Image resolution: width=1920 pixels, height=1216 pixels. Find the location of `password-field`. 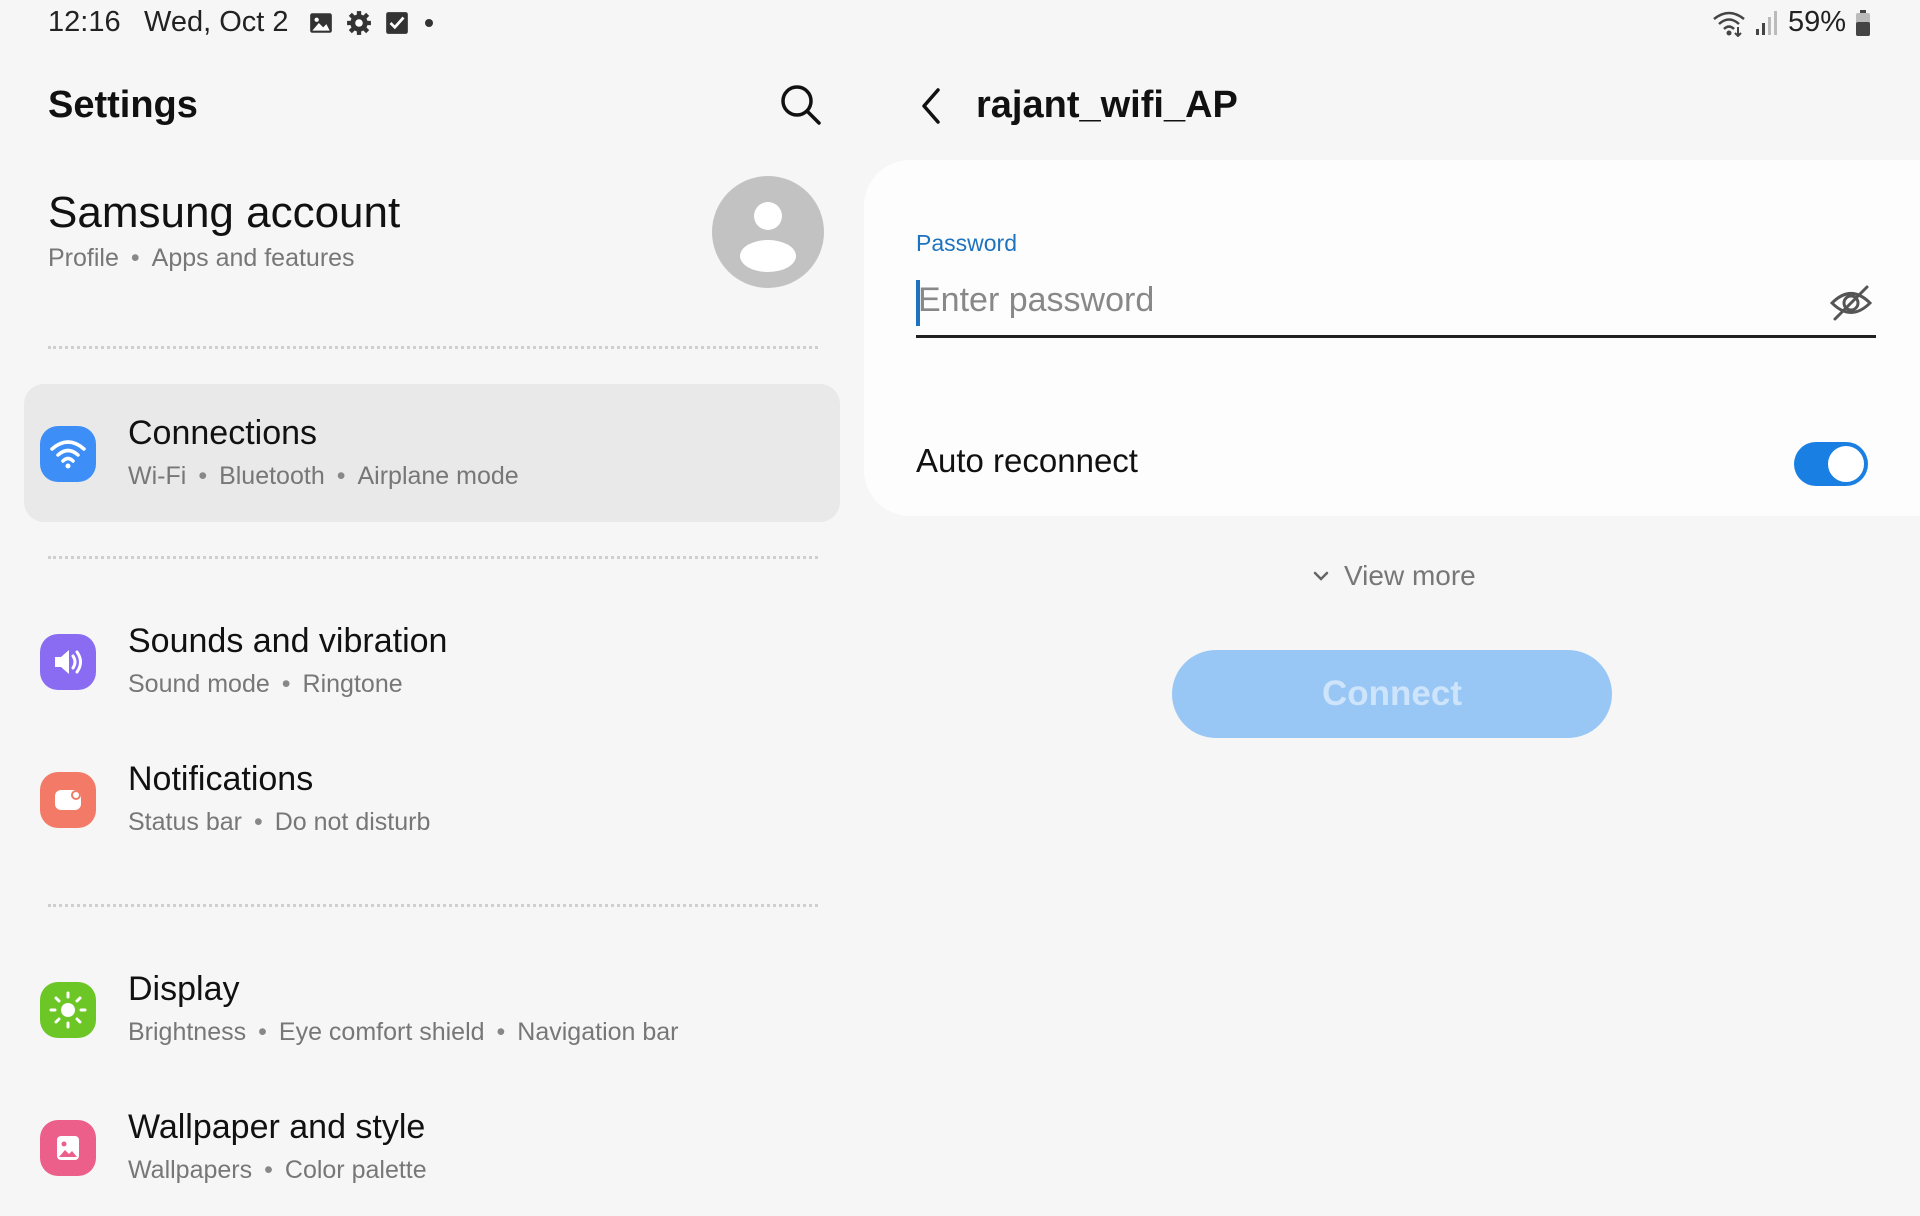

password-field is located at coordinates (1396, 303).